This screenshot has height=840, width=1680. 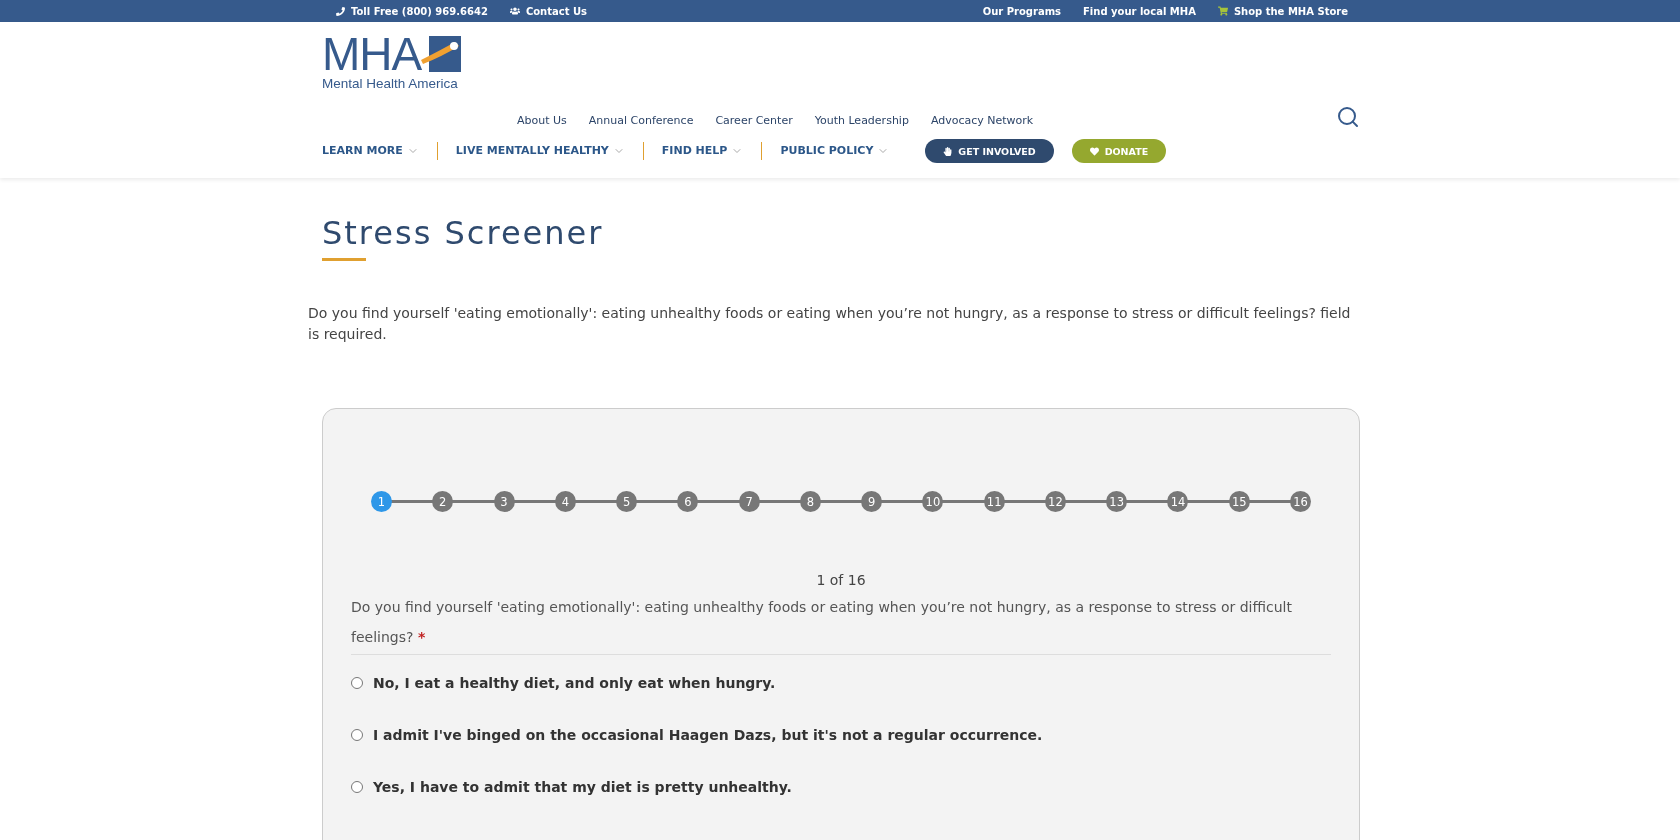 I want to click on main-nav-item: LIVE MENTALLY HEALTHY, so click(x=539, y=151).